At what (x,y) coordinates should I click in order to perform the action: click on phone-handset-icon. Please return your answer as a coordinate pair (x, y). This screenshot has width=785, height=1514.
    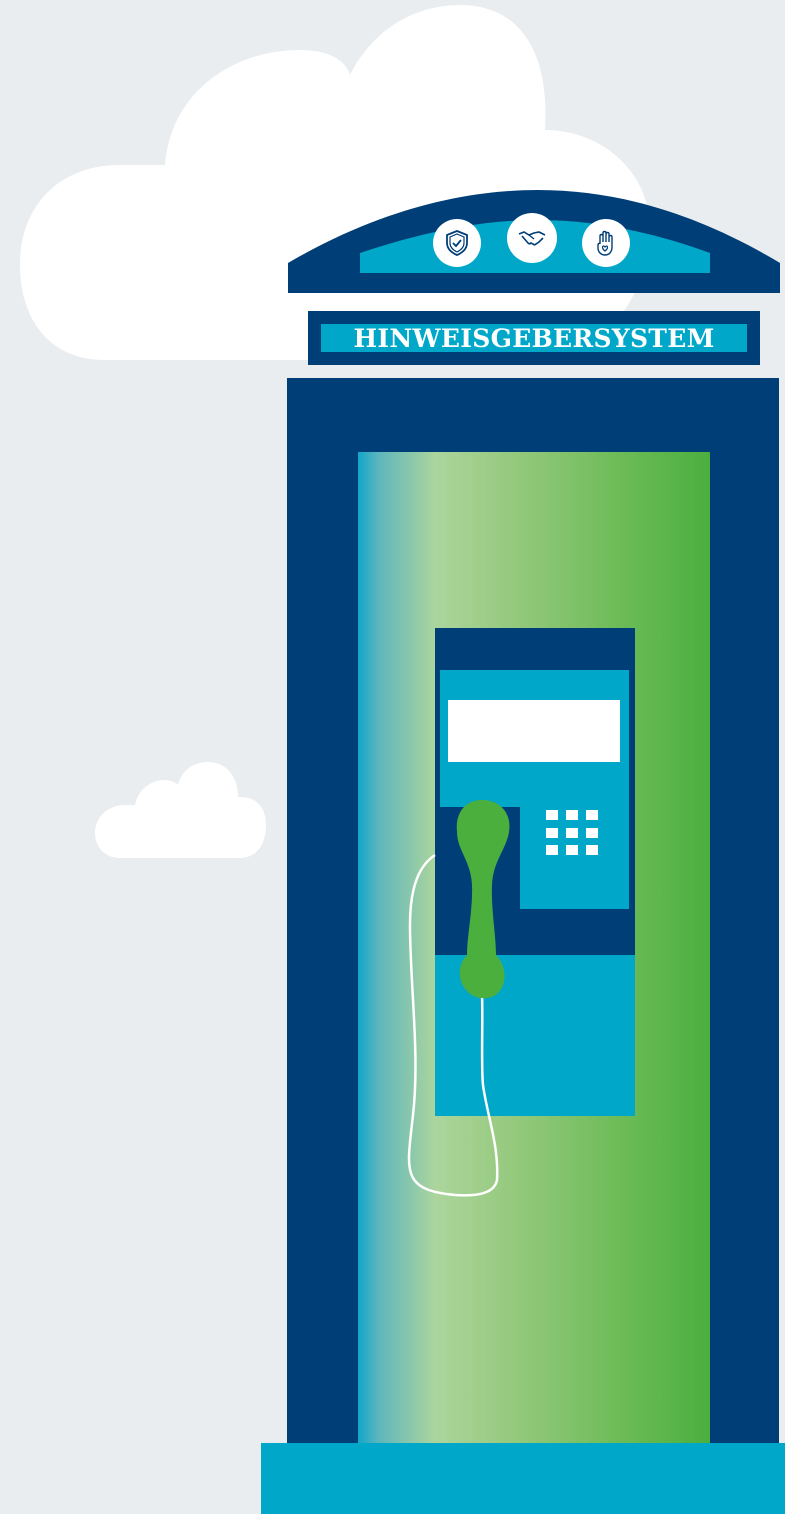
    Looking at the image, I should click on (458, 998).